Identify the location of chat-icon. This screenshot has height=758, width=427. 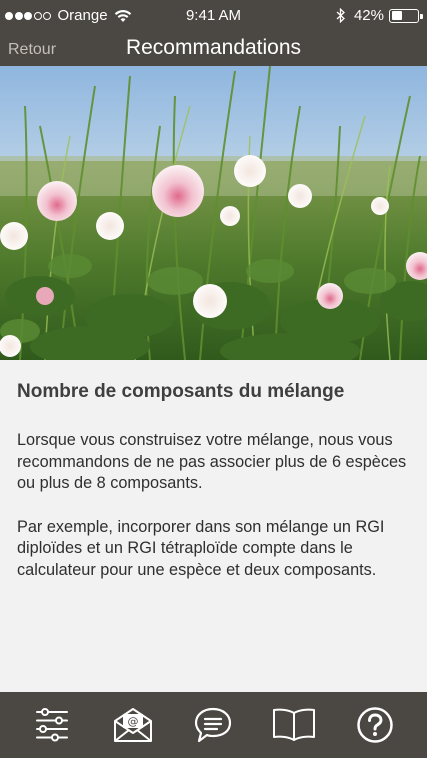
(213, 725).